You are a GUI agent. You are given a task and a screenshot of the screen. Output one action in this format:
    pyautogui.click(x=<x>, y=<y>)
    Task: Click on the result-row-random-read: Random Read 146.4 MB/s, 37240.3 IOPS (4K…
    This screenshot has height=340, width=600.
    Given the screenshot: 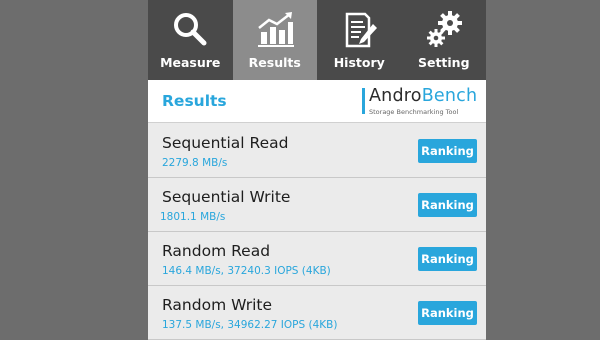 What is the action you would take?
    pyautogui.click(x=317, y=259)
    